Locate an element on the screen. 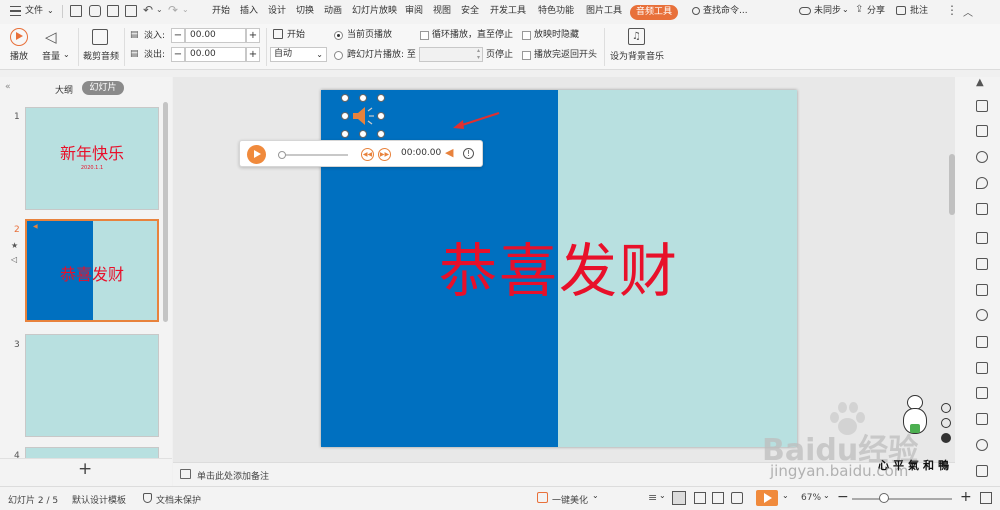 Image resolution: width=1000 pixels, height=510 pixels. reading-view-icon is located at coordinates (718, 498).